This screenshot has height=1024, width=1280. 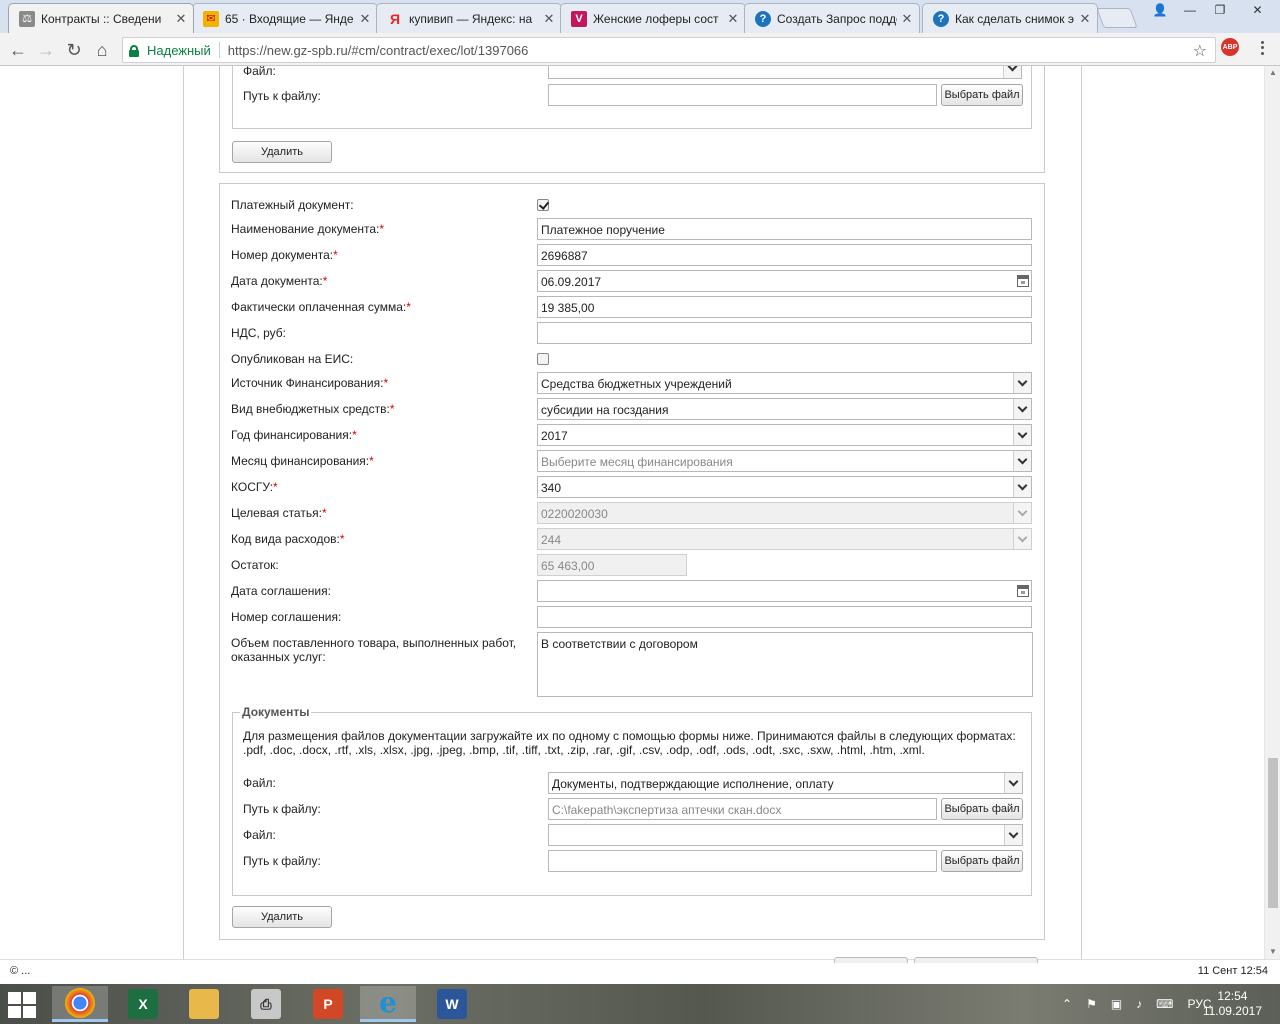 I want to click on expense-code-select: 244, so click(x=784, y=539).